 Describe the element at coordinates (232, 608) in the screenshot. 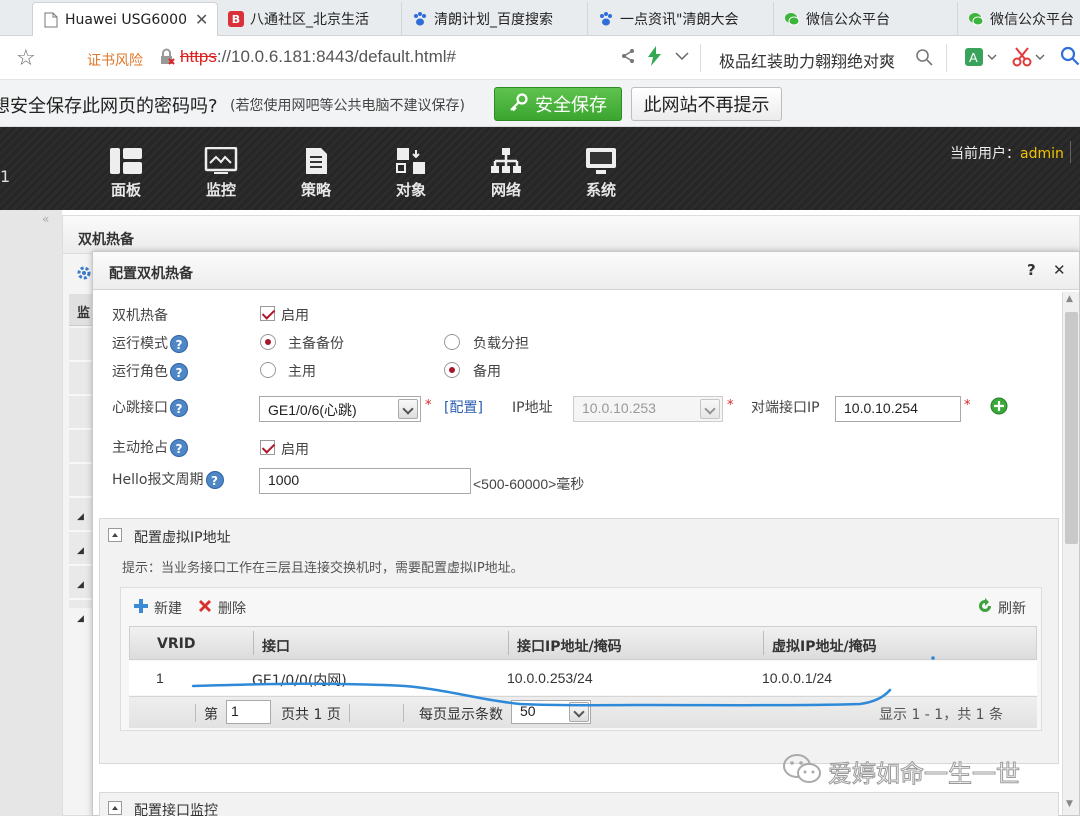

I see `delete-button: 删除` at that location.